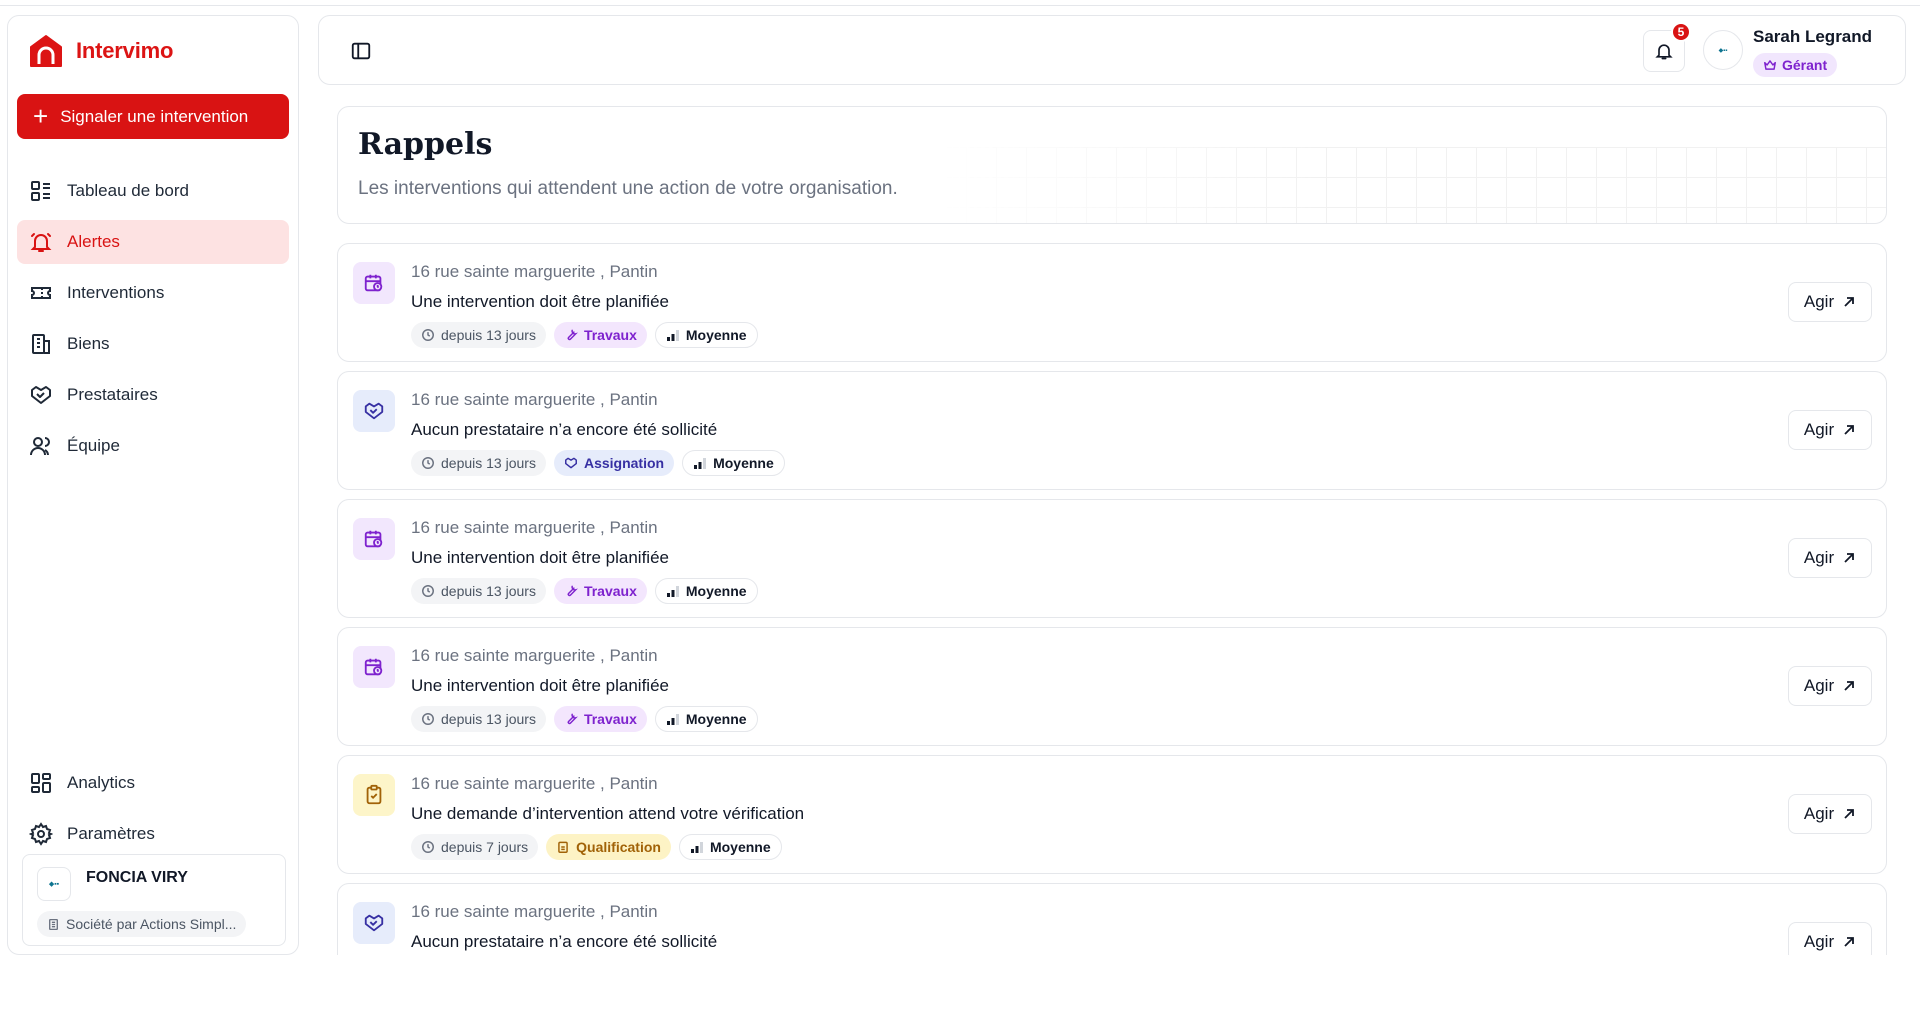  What do you see at coordinates (1723, 50) in the screenshot?
I see `avatar: ◆▪▪` at bounding box center [1723, 50].